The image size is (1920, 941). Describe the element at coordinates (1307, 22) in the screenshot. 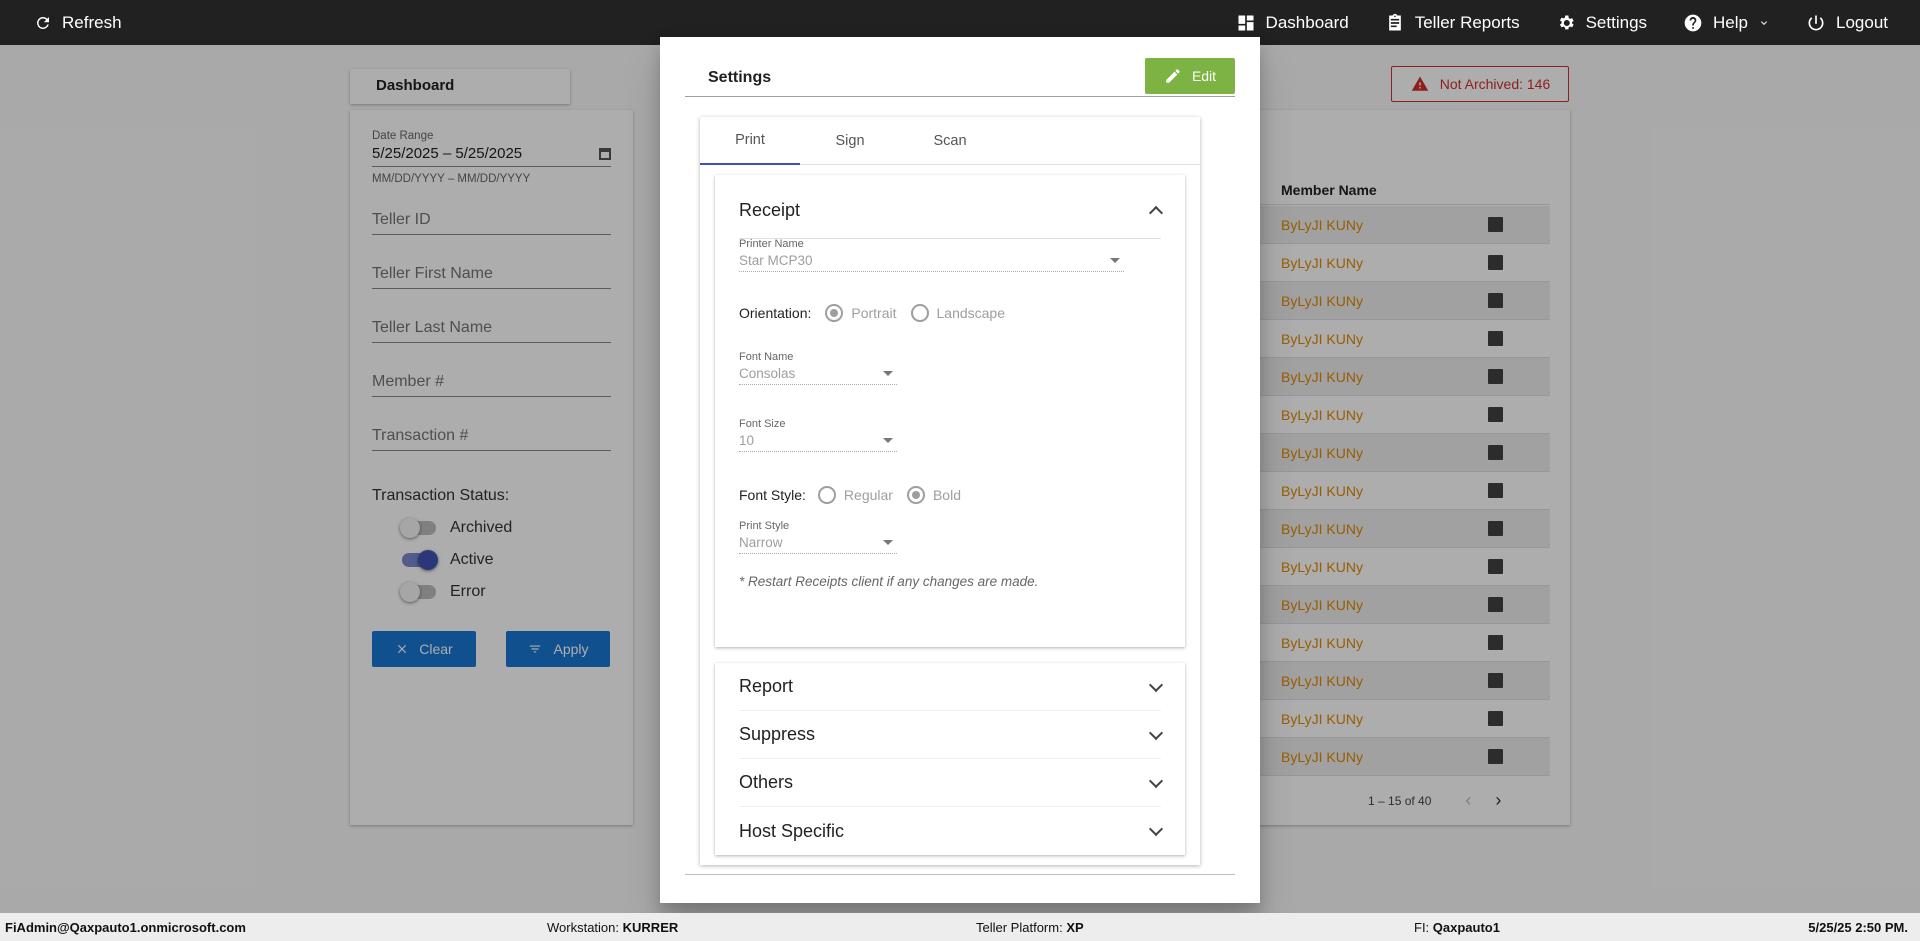

I see `nav-dashboard-label: Dashboard` at that location.